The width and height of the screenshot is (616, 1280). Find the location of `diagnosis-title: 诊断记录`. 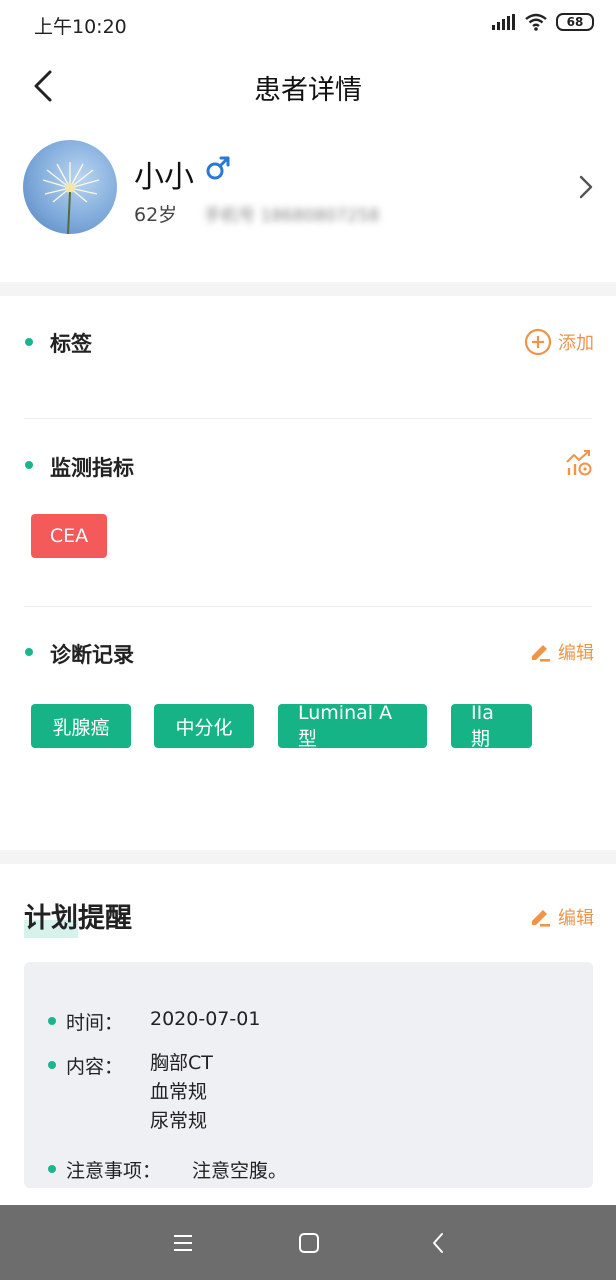

diagnosis-title: 诊断记录 is located at coordinates (92, 655).